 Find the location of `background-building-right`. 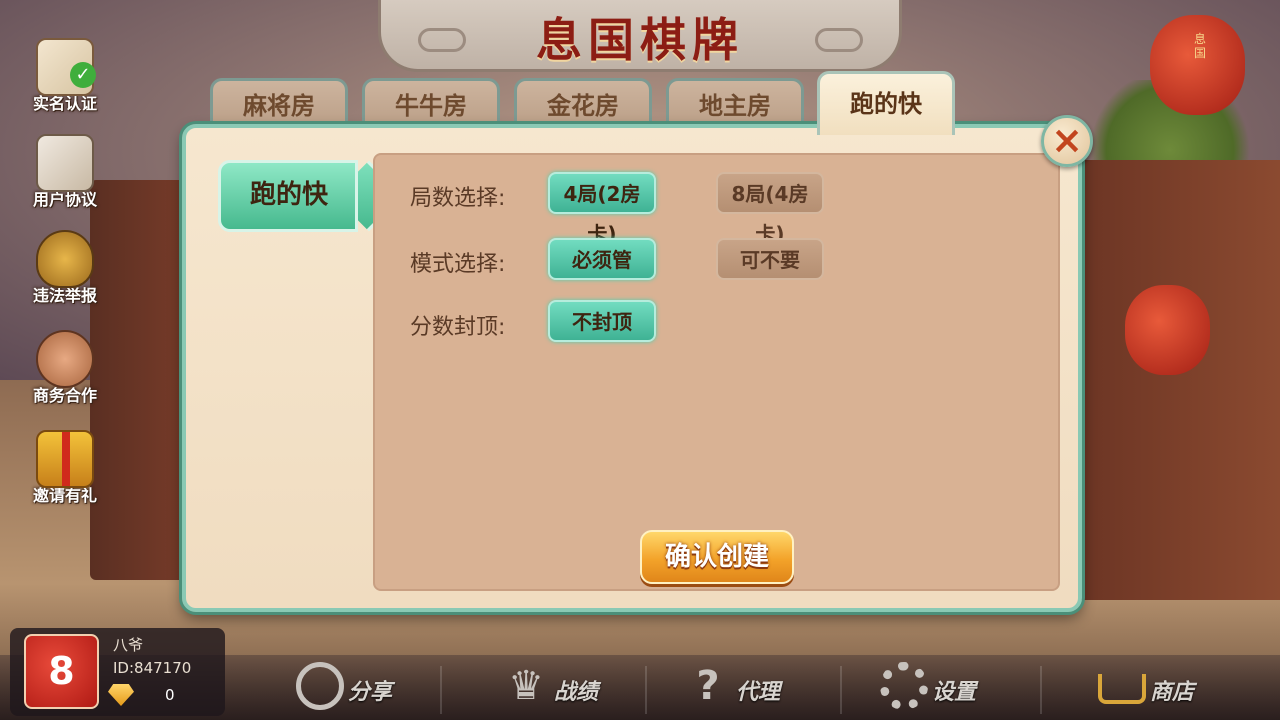

background-building-right is located at coordinates (1180, 380).